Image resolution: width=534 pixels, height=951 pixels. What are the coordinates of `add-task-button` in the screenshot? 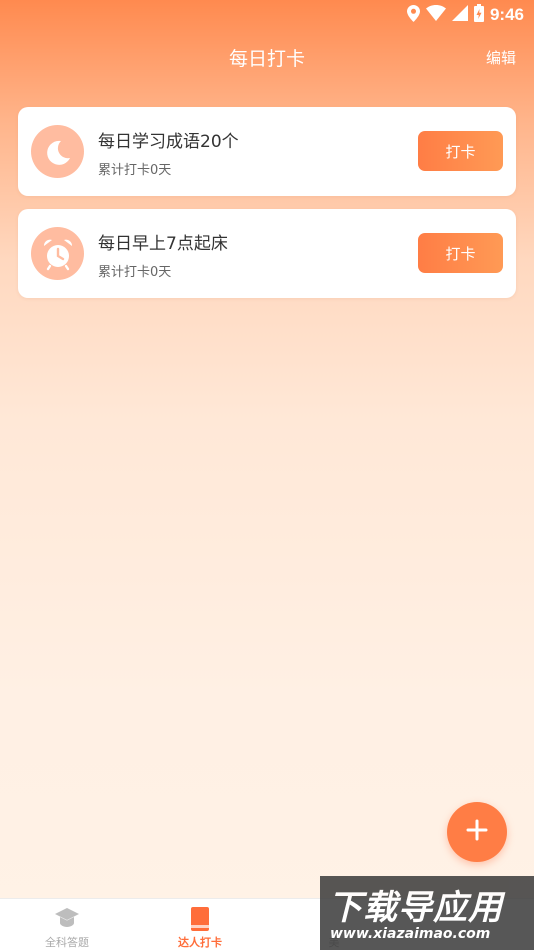 It's located at (477, 832).